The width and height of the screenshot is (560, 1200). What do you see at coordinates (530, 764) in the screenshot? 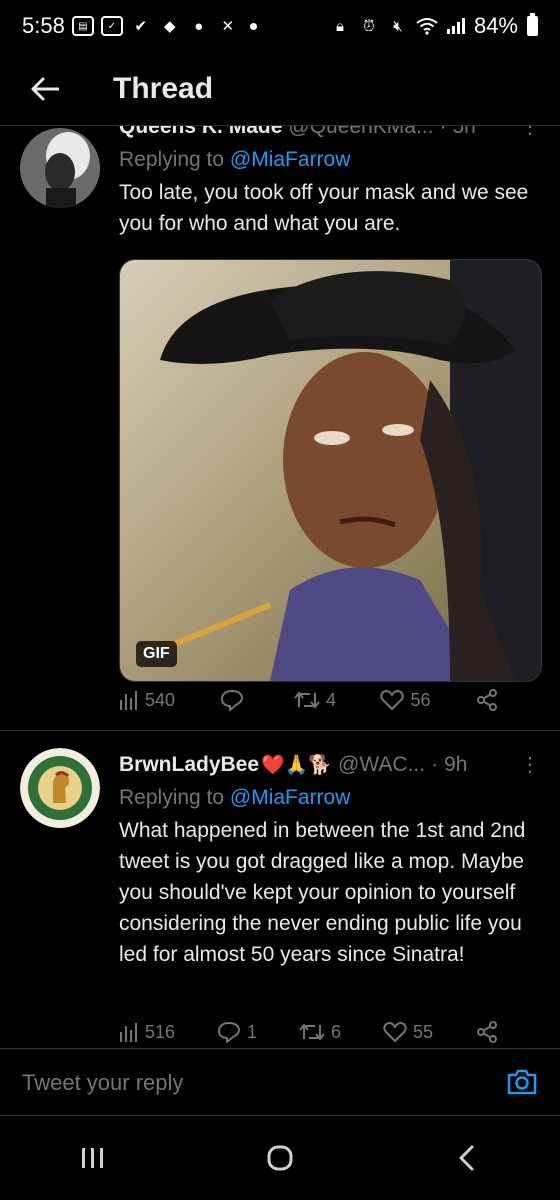
I see `more-options-icon: ⋮` at bounding box center [530, 764].